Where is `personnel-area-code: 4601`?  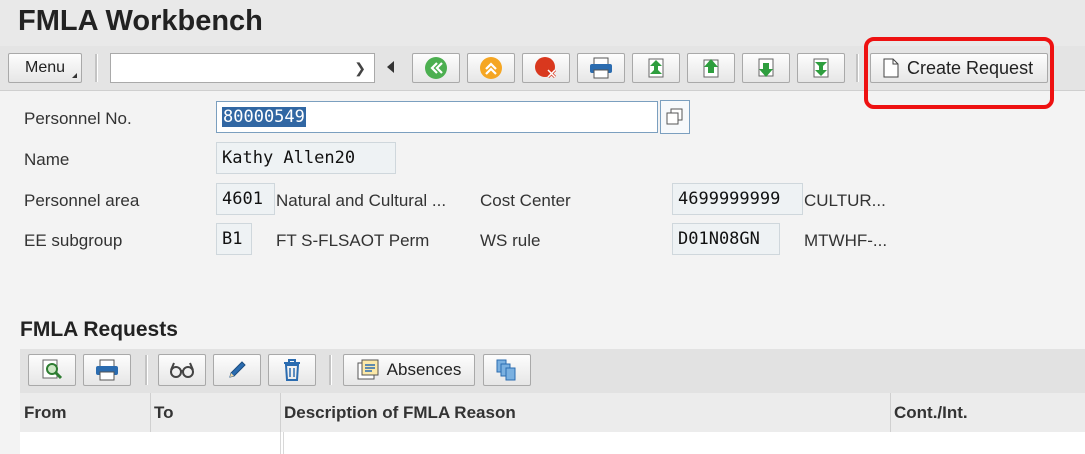 personnel-area-code: 4601 is located at coordinates (245, 199).